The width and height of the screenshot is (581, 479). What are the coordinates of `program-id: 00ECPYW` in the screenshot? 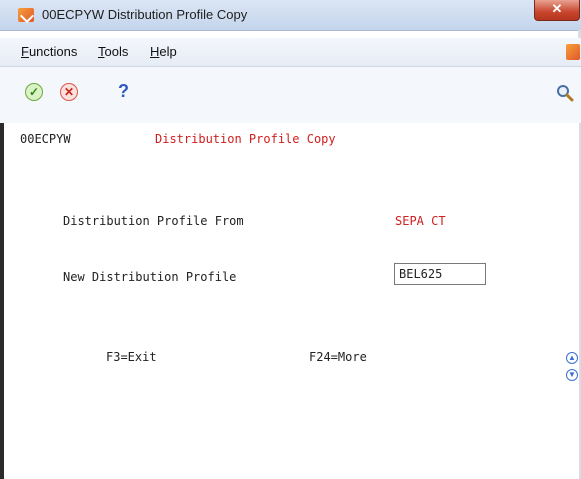 It's located at (45, 139).